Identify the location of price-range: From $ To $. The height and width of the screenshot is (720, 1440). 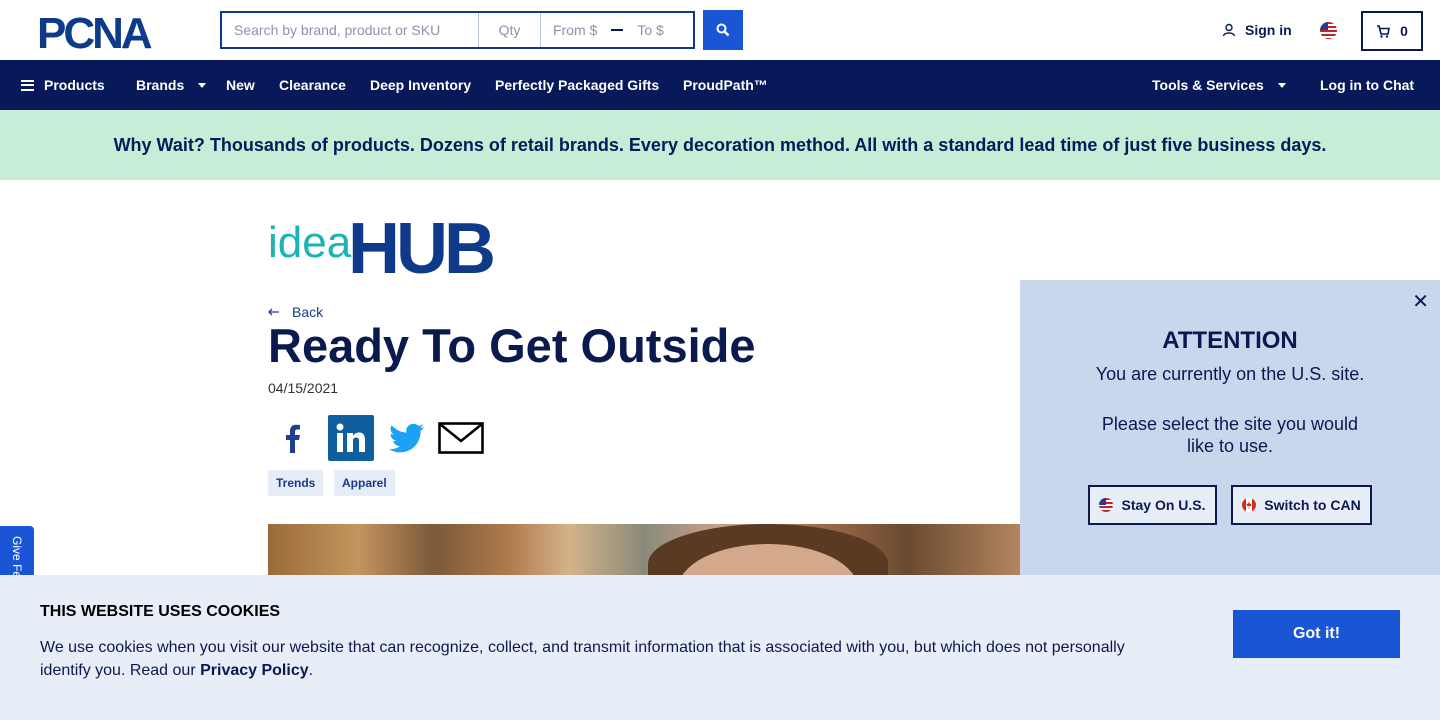
(617, 30).